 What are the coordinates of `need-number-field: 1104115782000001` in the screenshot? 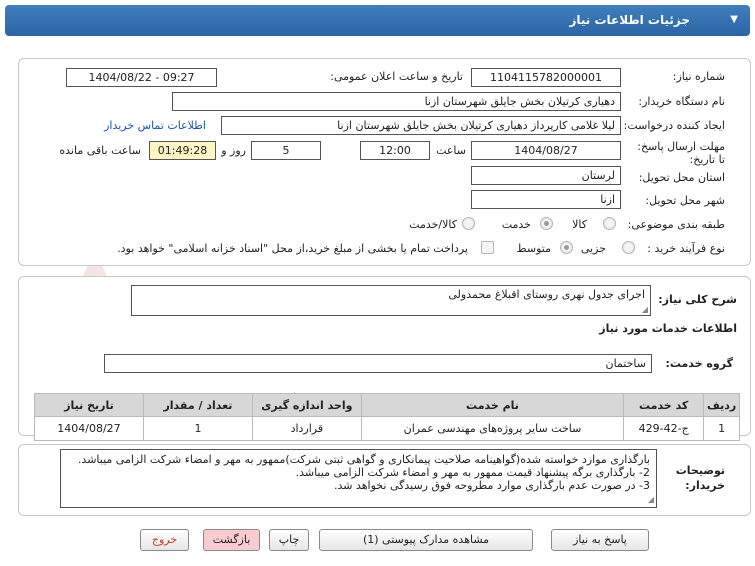 It's located at (546, 77).